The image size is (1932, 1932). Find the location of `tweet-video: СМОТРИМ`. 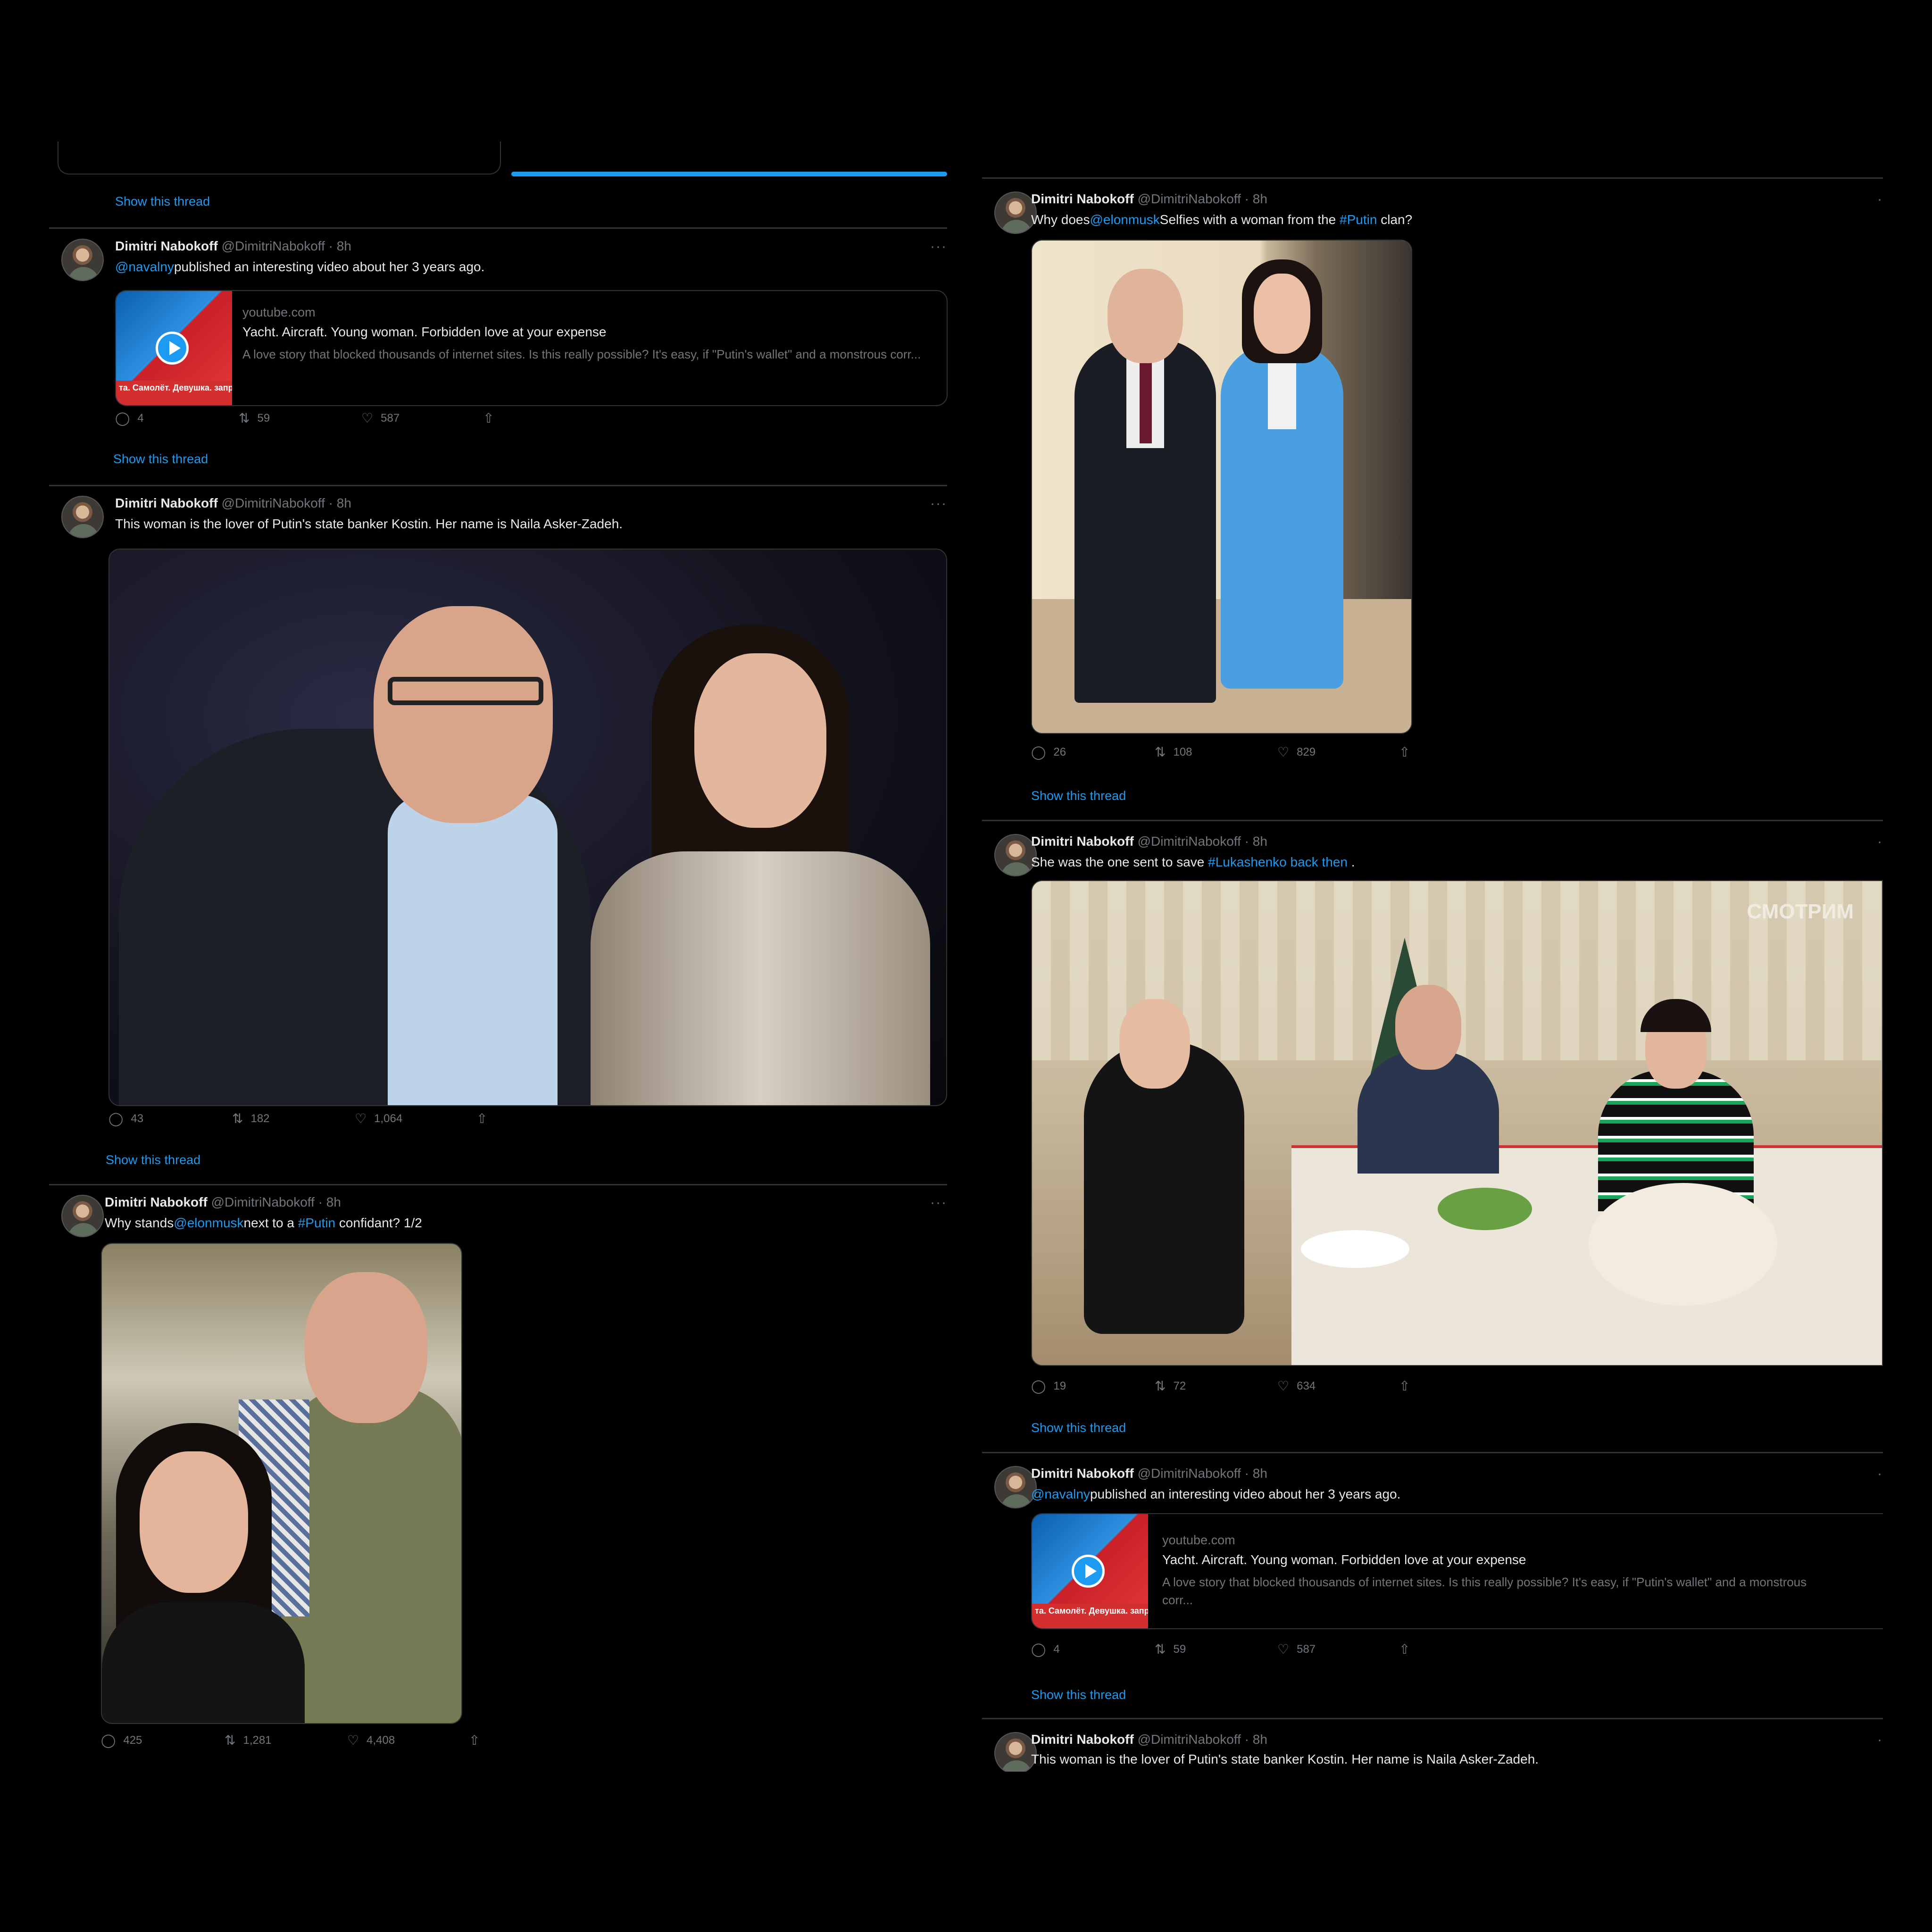

tweet-video: СМОТРИМ is located at coordinates (1457, 1123).